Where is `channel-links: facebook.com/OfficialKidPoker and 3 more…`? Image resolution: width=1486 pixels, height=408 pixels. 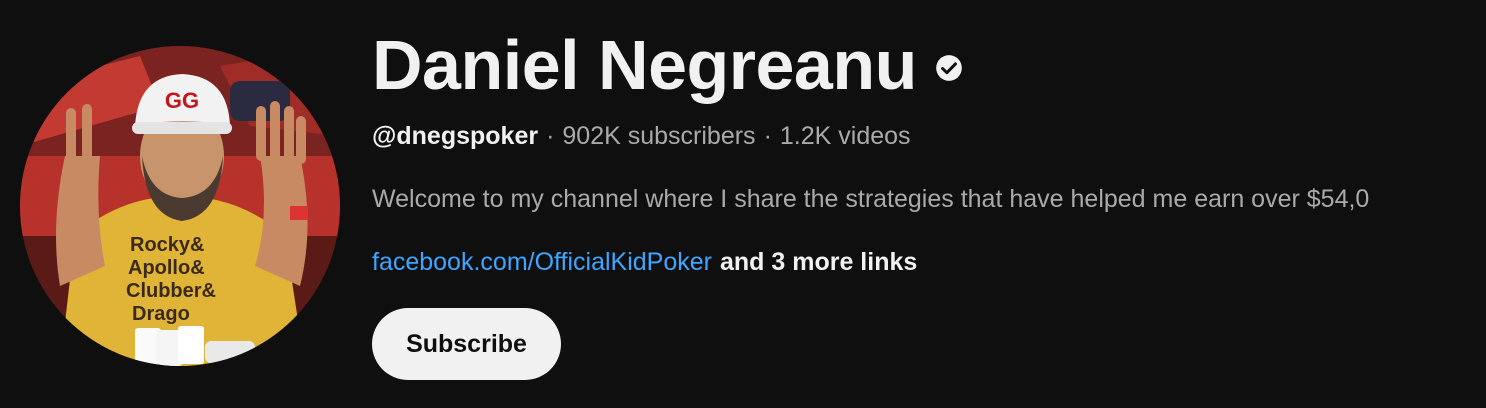
channel-links: facebook.com/OfficialKidPoker and 3 more… is located at coordinates (922, 262).